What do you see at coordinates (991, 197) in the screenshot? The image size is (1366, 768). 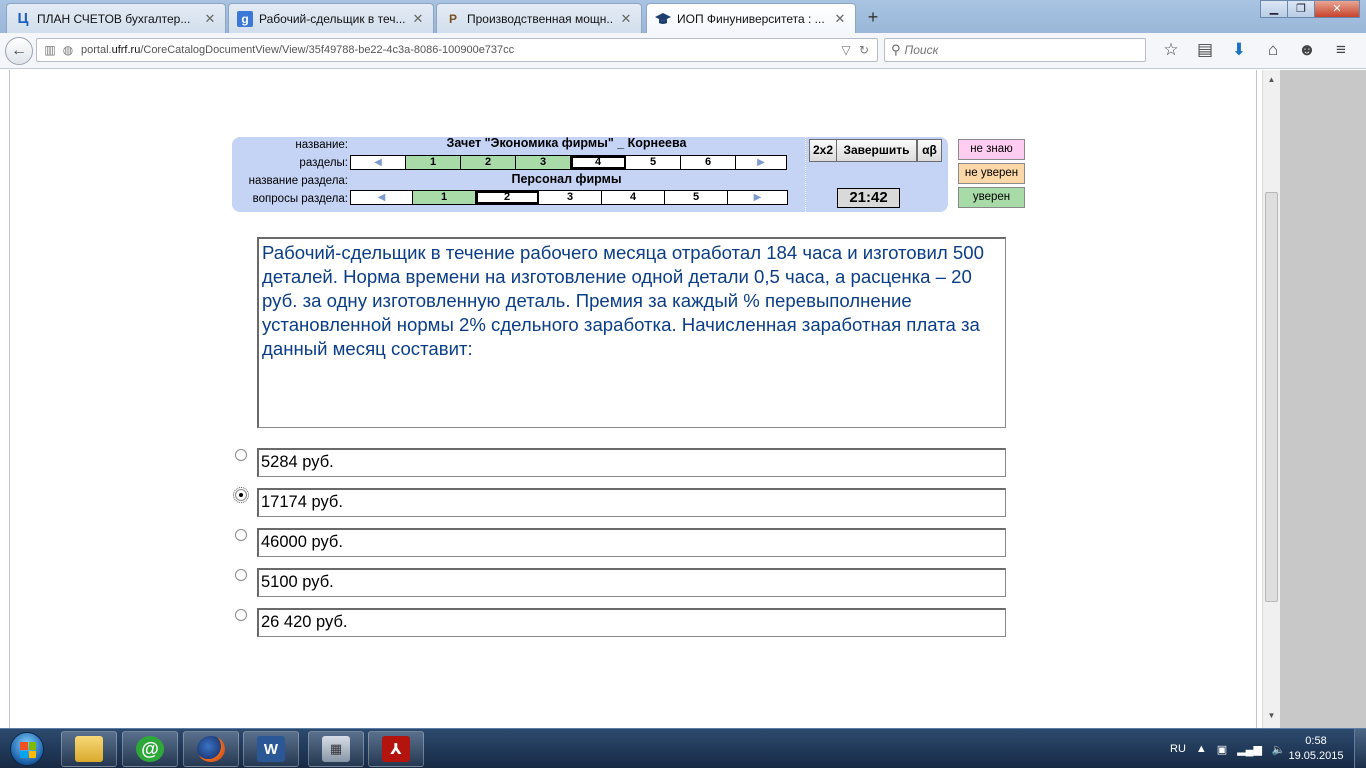 I see `sure-button: уверен` at bounding box center [991, 197].